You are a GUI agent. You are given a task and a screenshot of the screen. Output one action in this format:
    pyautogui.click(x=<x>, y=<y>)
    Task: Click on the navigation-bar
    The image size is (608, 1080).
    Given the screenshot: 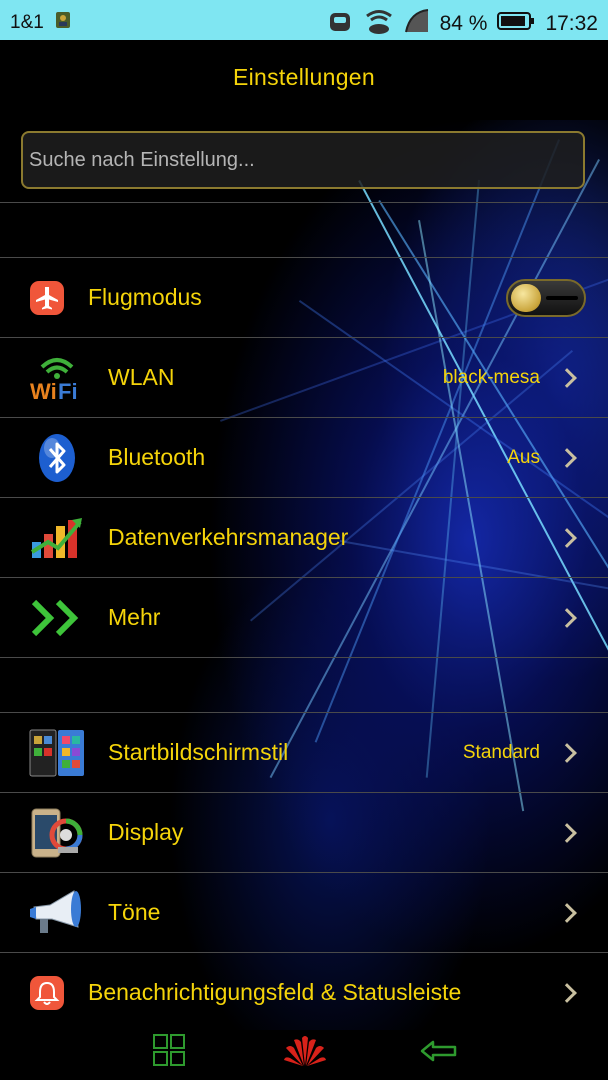 What is the action you would take?
    pyautogui.click(x=304, y=1055)
    